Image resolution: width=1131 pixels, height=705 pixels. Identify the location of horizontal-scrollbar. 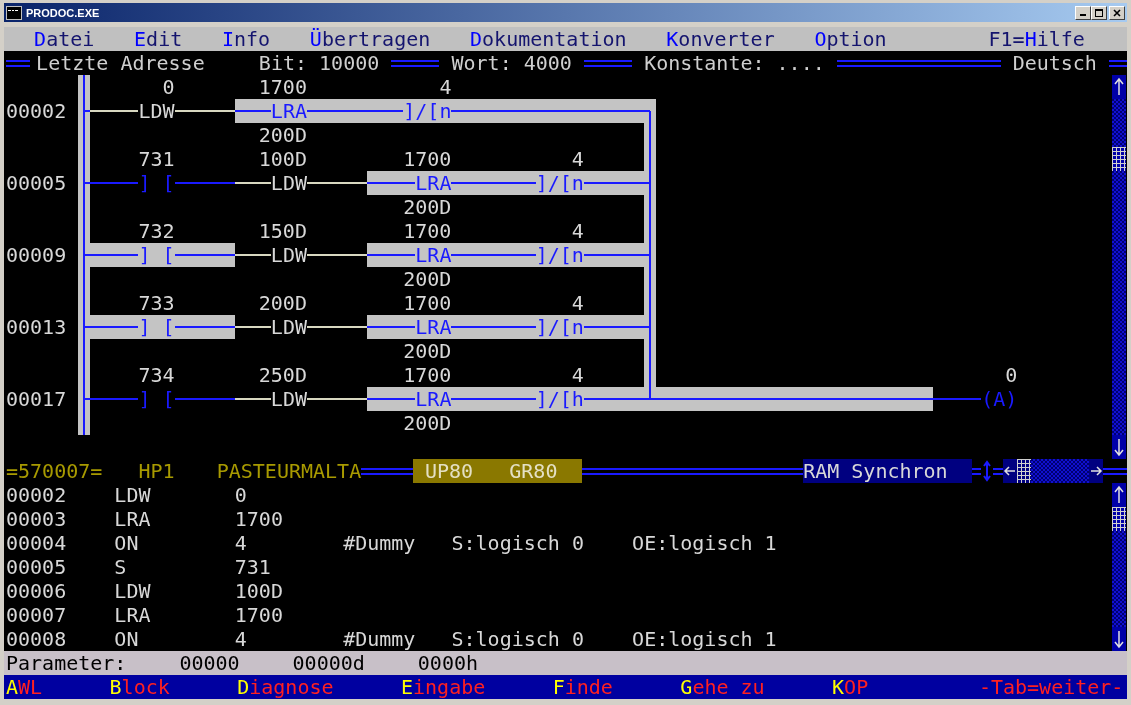
(1053, 471).